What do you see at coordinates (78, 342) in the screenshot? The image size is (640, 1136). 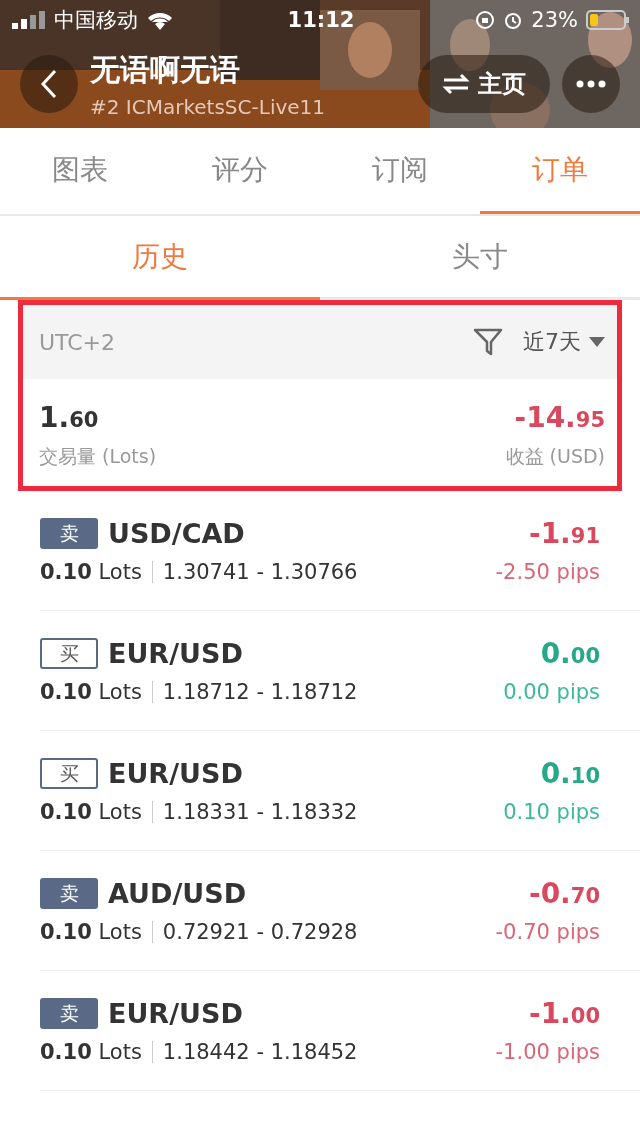 I see `timezone-label: UTC+2` at bounding box center [78, 342].